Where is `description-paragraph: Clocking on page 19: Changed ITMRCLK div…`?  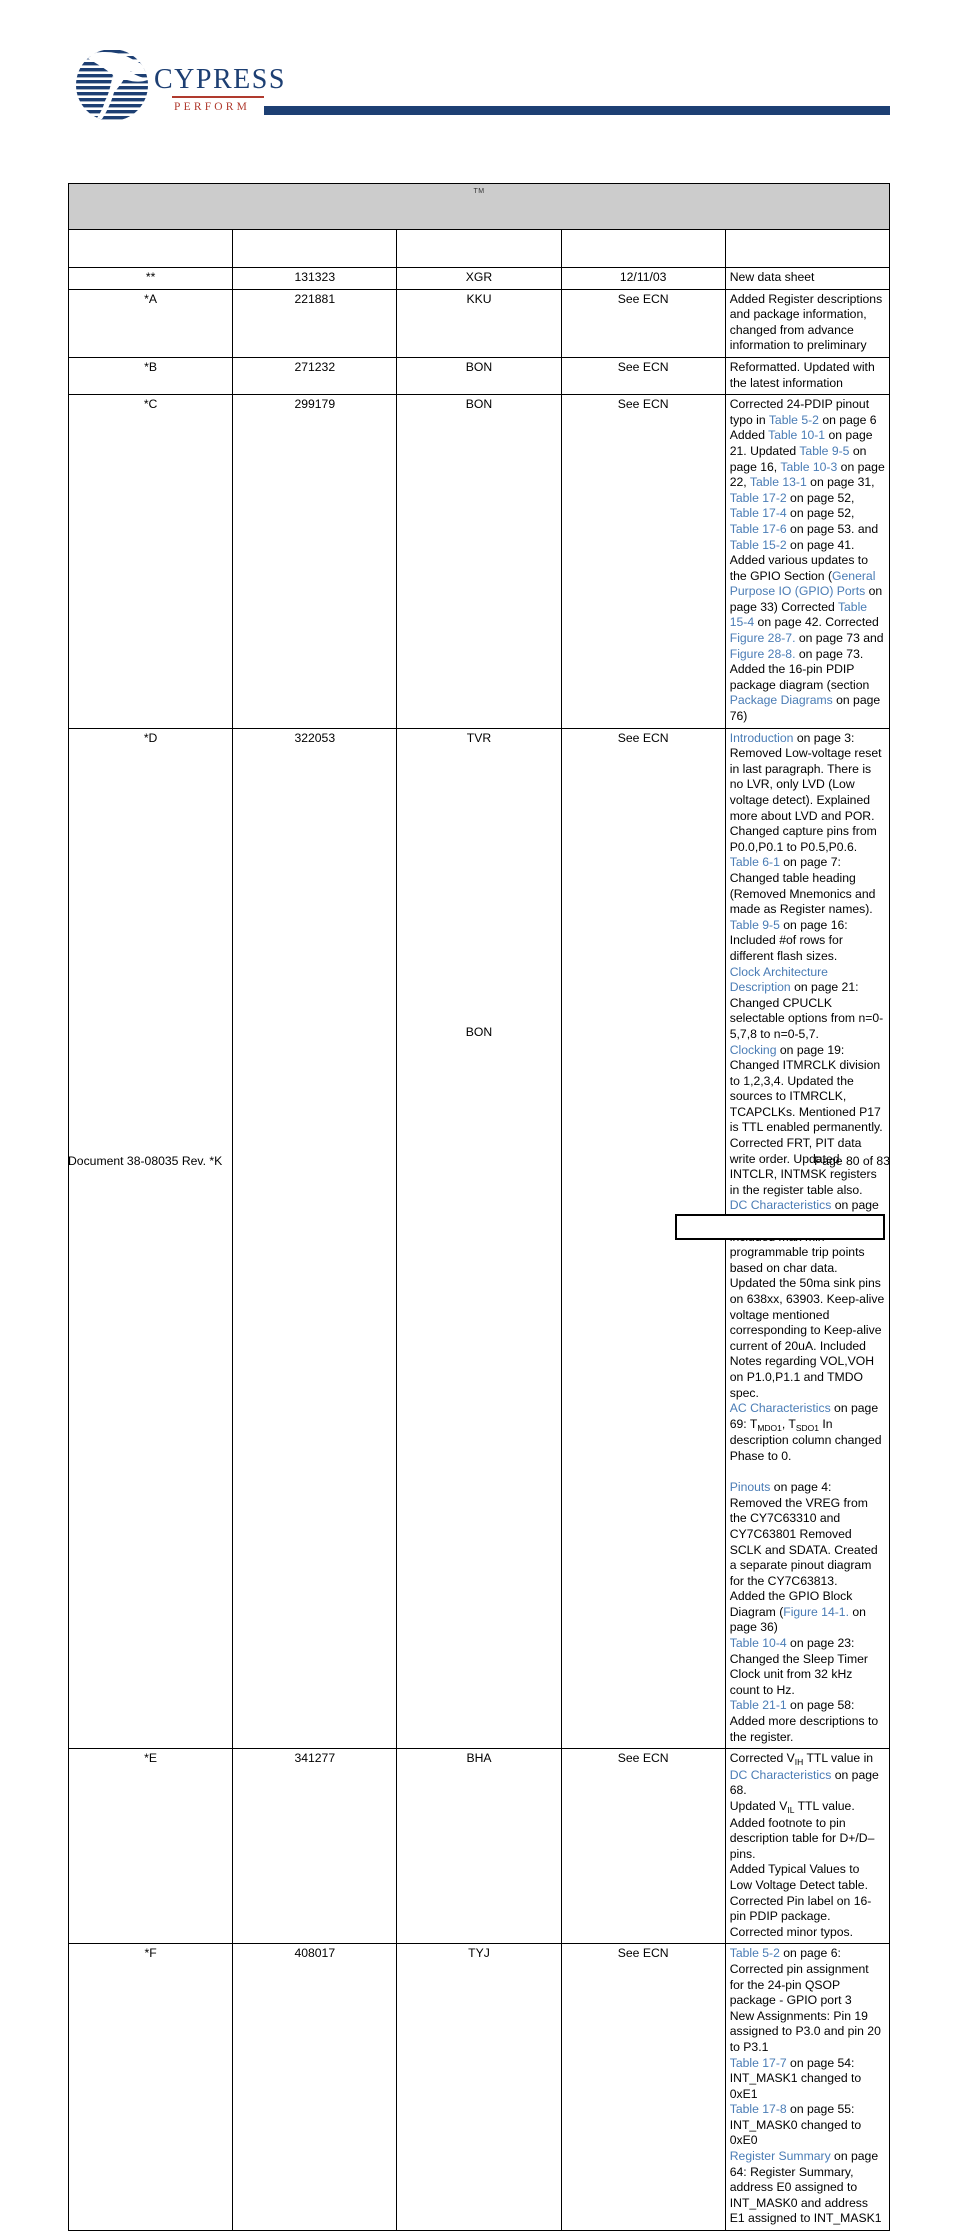
description-paragraph: Clocking on page 19: Changed ITMRCLK div… is located at coordinates (807, 1121).